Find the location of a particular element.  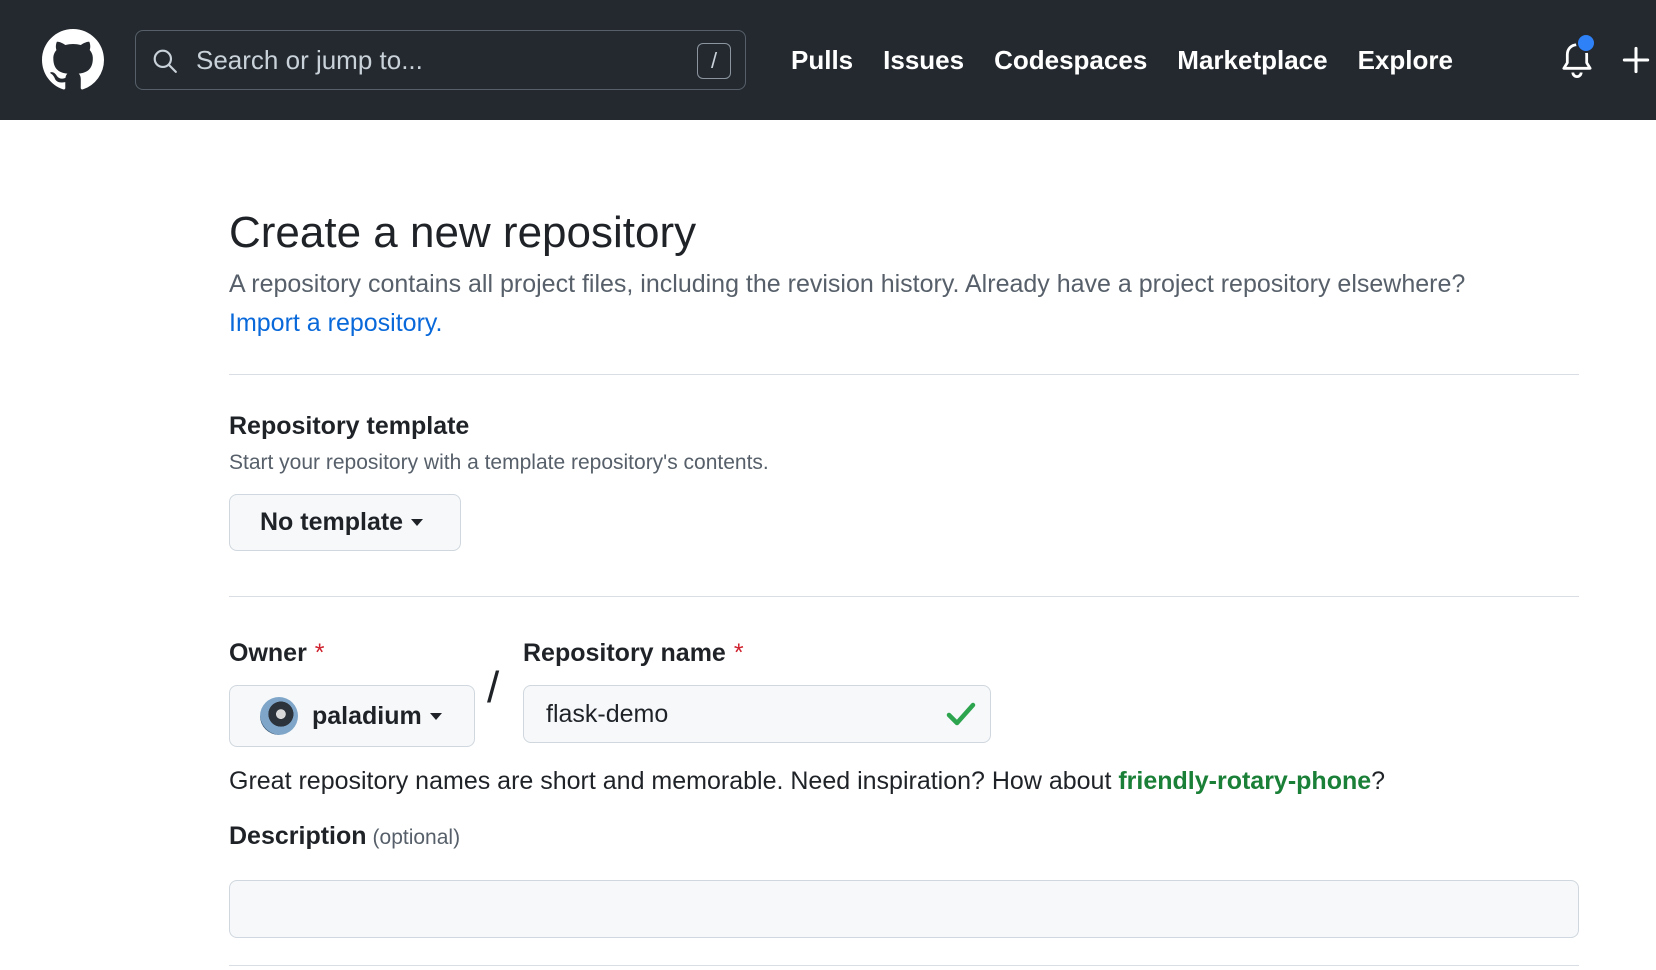

nav-marketplace: Marketplace is located at coordinates (1252, 60).